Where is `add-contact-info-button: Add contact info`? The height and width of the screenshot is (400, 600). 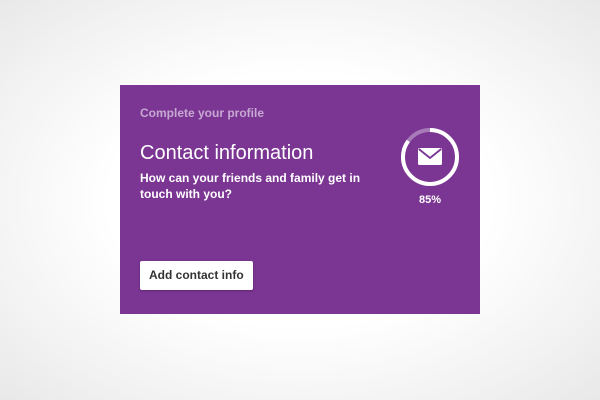 add-contact-info-button: Add contact info is located at coordinates (196, 275).